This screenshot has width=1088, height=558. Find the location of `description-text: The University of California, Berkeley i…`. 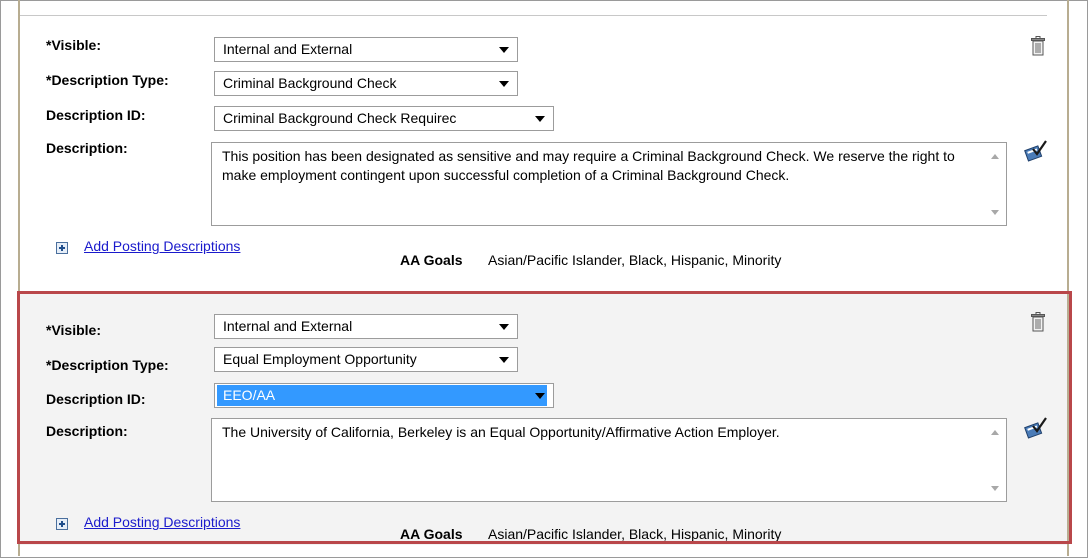

description-text: The University of California, Berkeley i… is located at coordinates (501, 432).